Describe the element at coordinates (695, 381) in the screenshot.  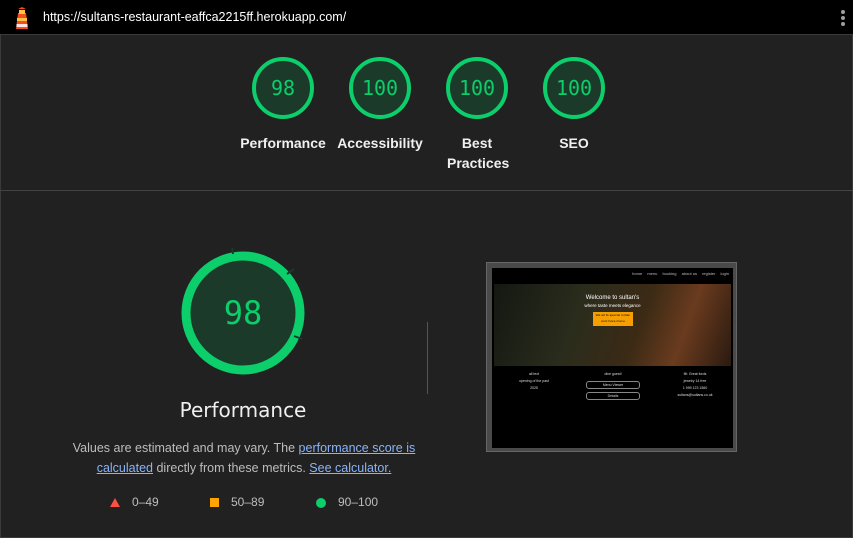
I see `thumb-footer-text: jewelry 14 free` at that location.